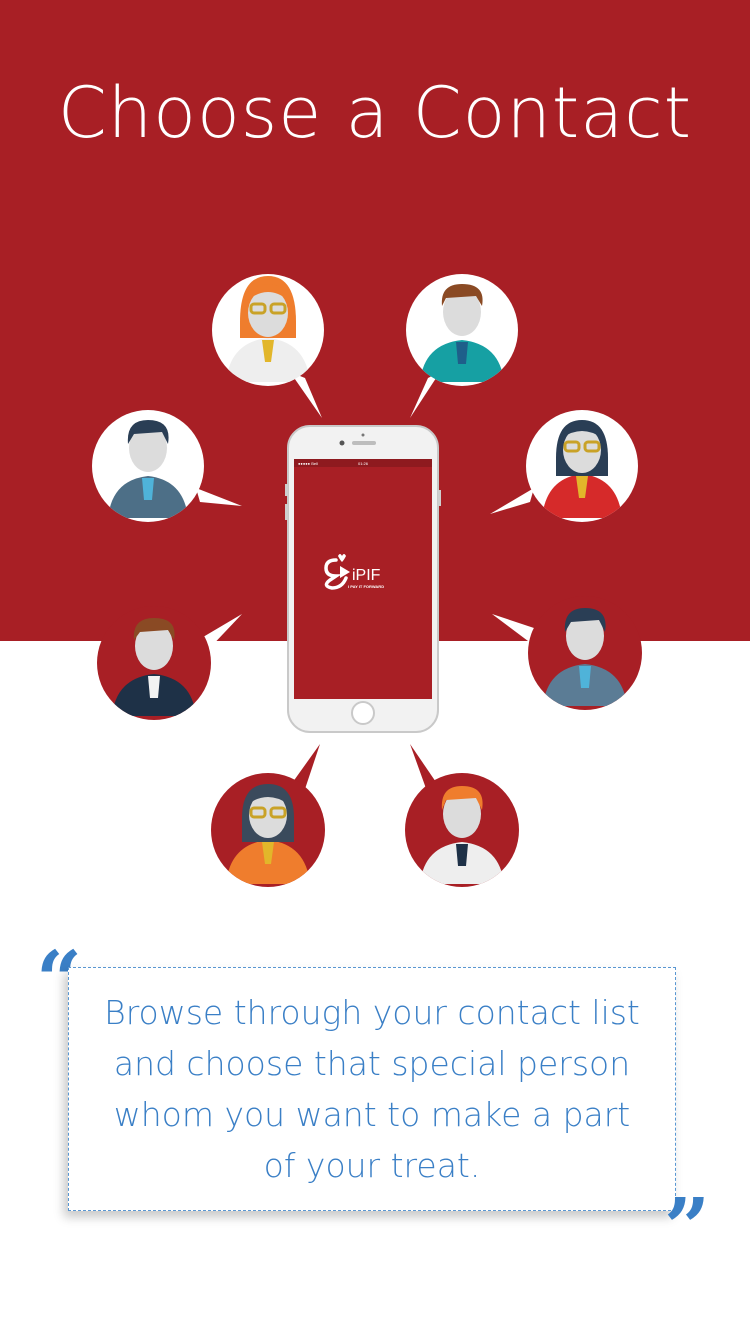  What do you see at coordinates (462, 815) in the screenshot?
I see `contact-avatar-man-orange-hair` at bounding box center [462, 815].